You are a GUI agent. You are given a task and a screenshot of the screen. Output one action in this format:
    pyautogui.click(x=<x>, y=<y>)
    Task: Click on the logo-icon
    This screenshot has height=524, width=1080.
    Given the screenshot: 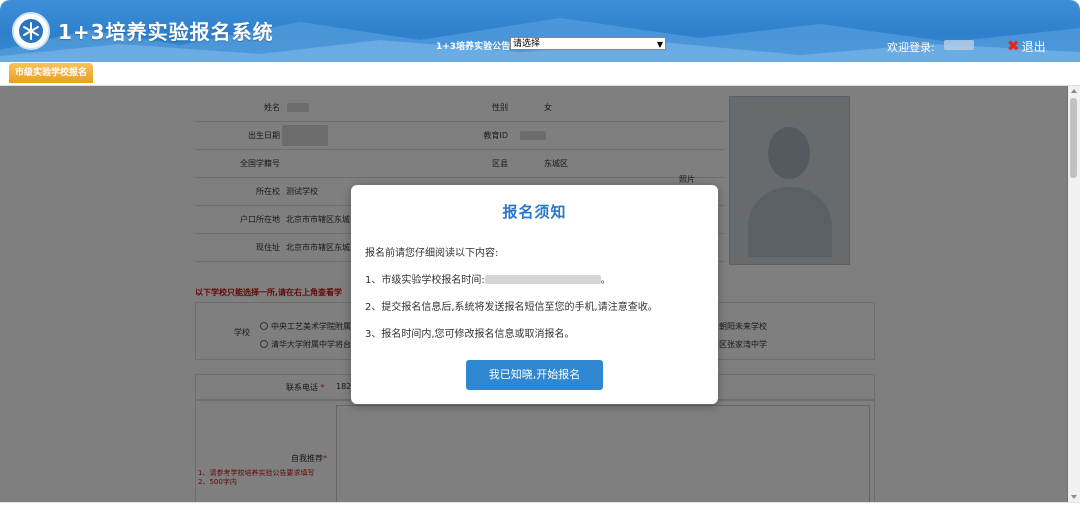 What is the action you would take?
    pyautogui.click(x=31, y=31)
    